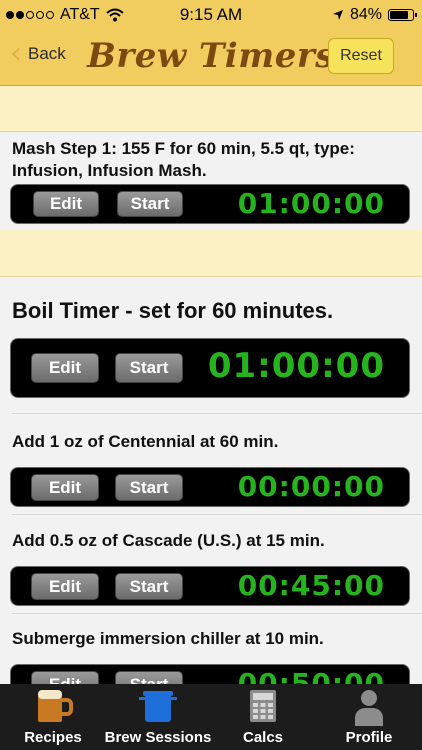 The width and height of the screenshot is (422, 750). I want to click on timer-row: Edit Start 00:50:00, so click(210, 674).